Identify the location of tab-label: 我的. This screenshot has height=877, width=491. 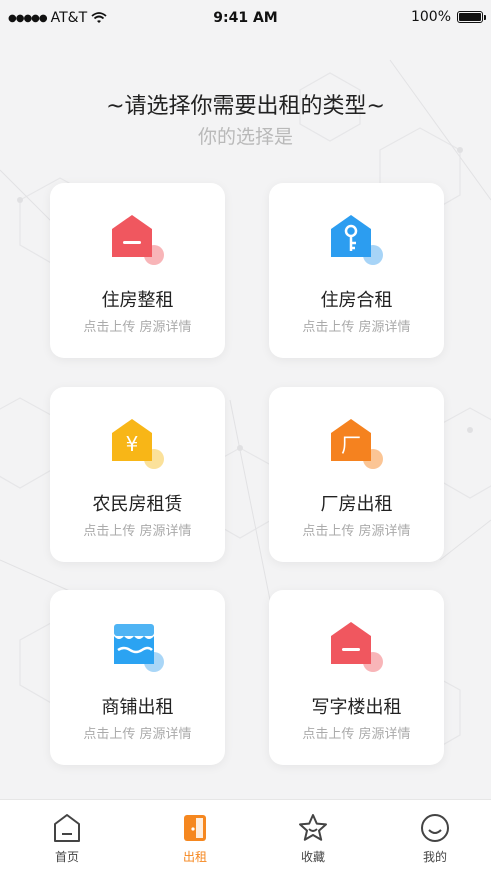
(434, 857).